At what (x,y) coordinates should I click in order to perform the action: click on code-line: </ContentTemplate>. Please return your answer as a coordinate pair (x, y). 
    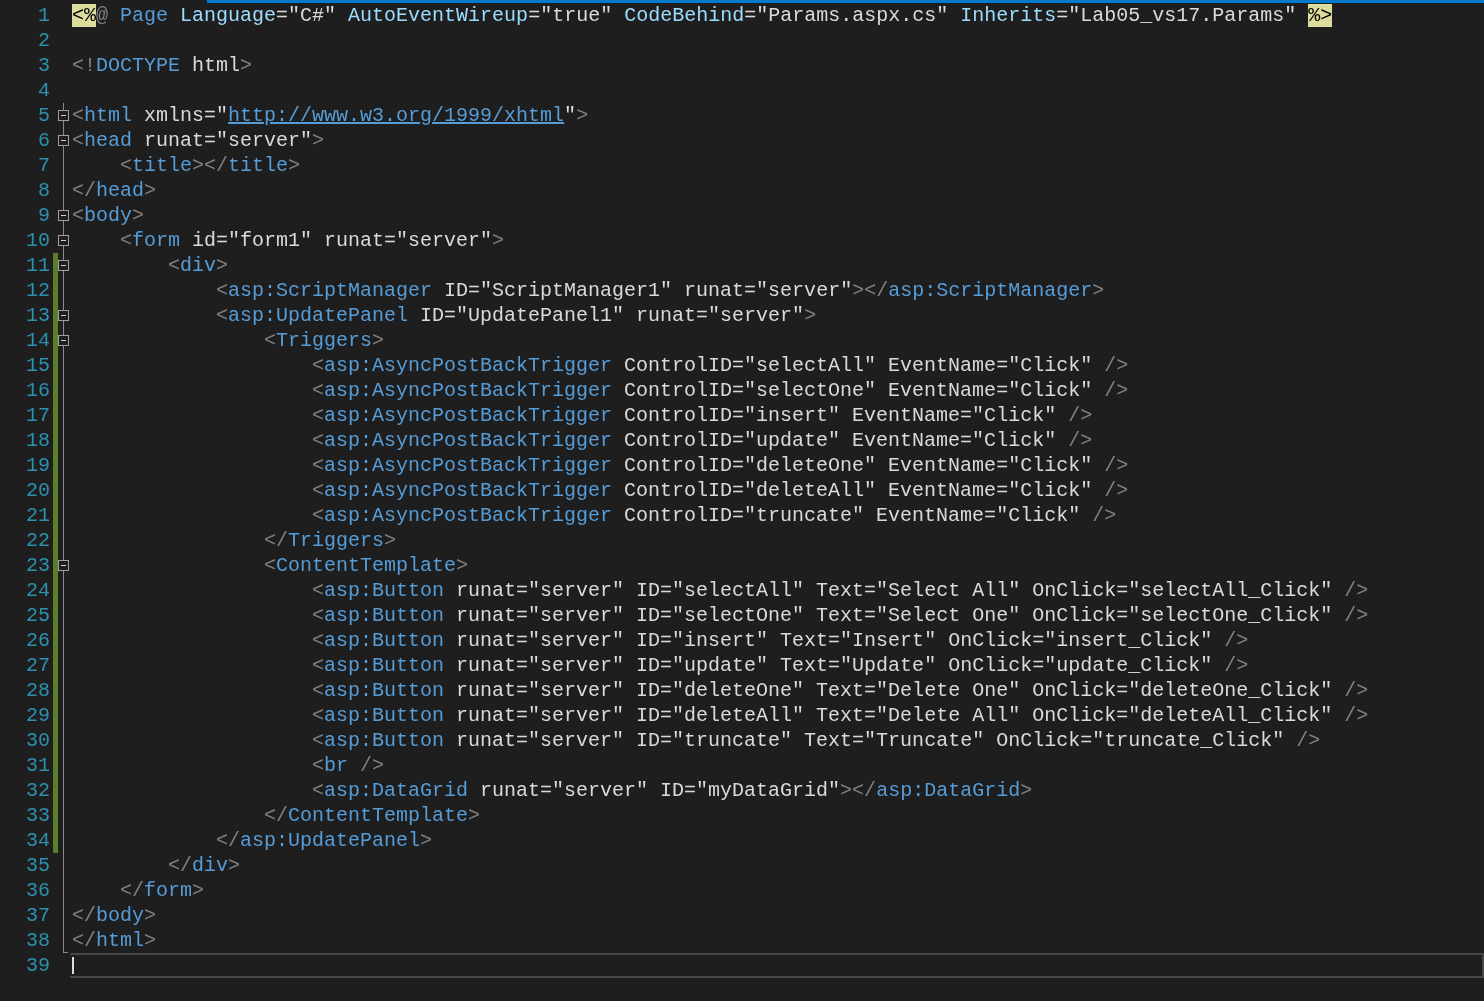
    Looking at the image, I should click on (372, 815).